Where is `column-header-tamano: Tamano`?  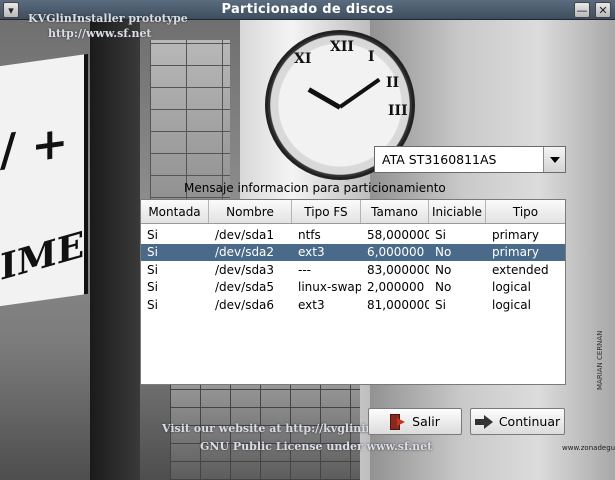
column-header-tamano: Tamano is located at coordinates (395, 211).